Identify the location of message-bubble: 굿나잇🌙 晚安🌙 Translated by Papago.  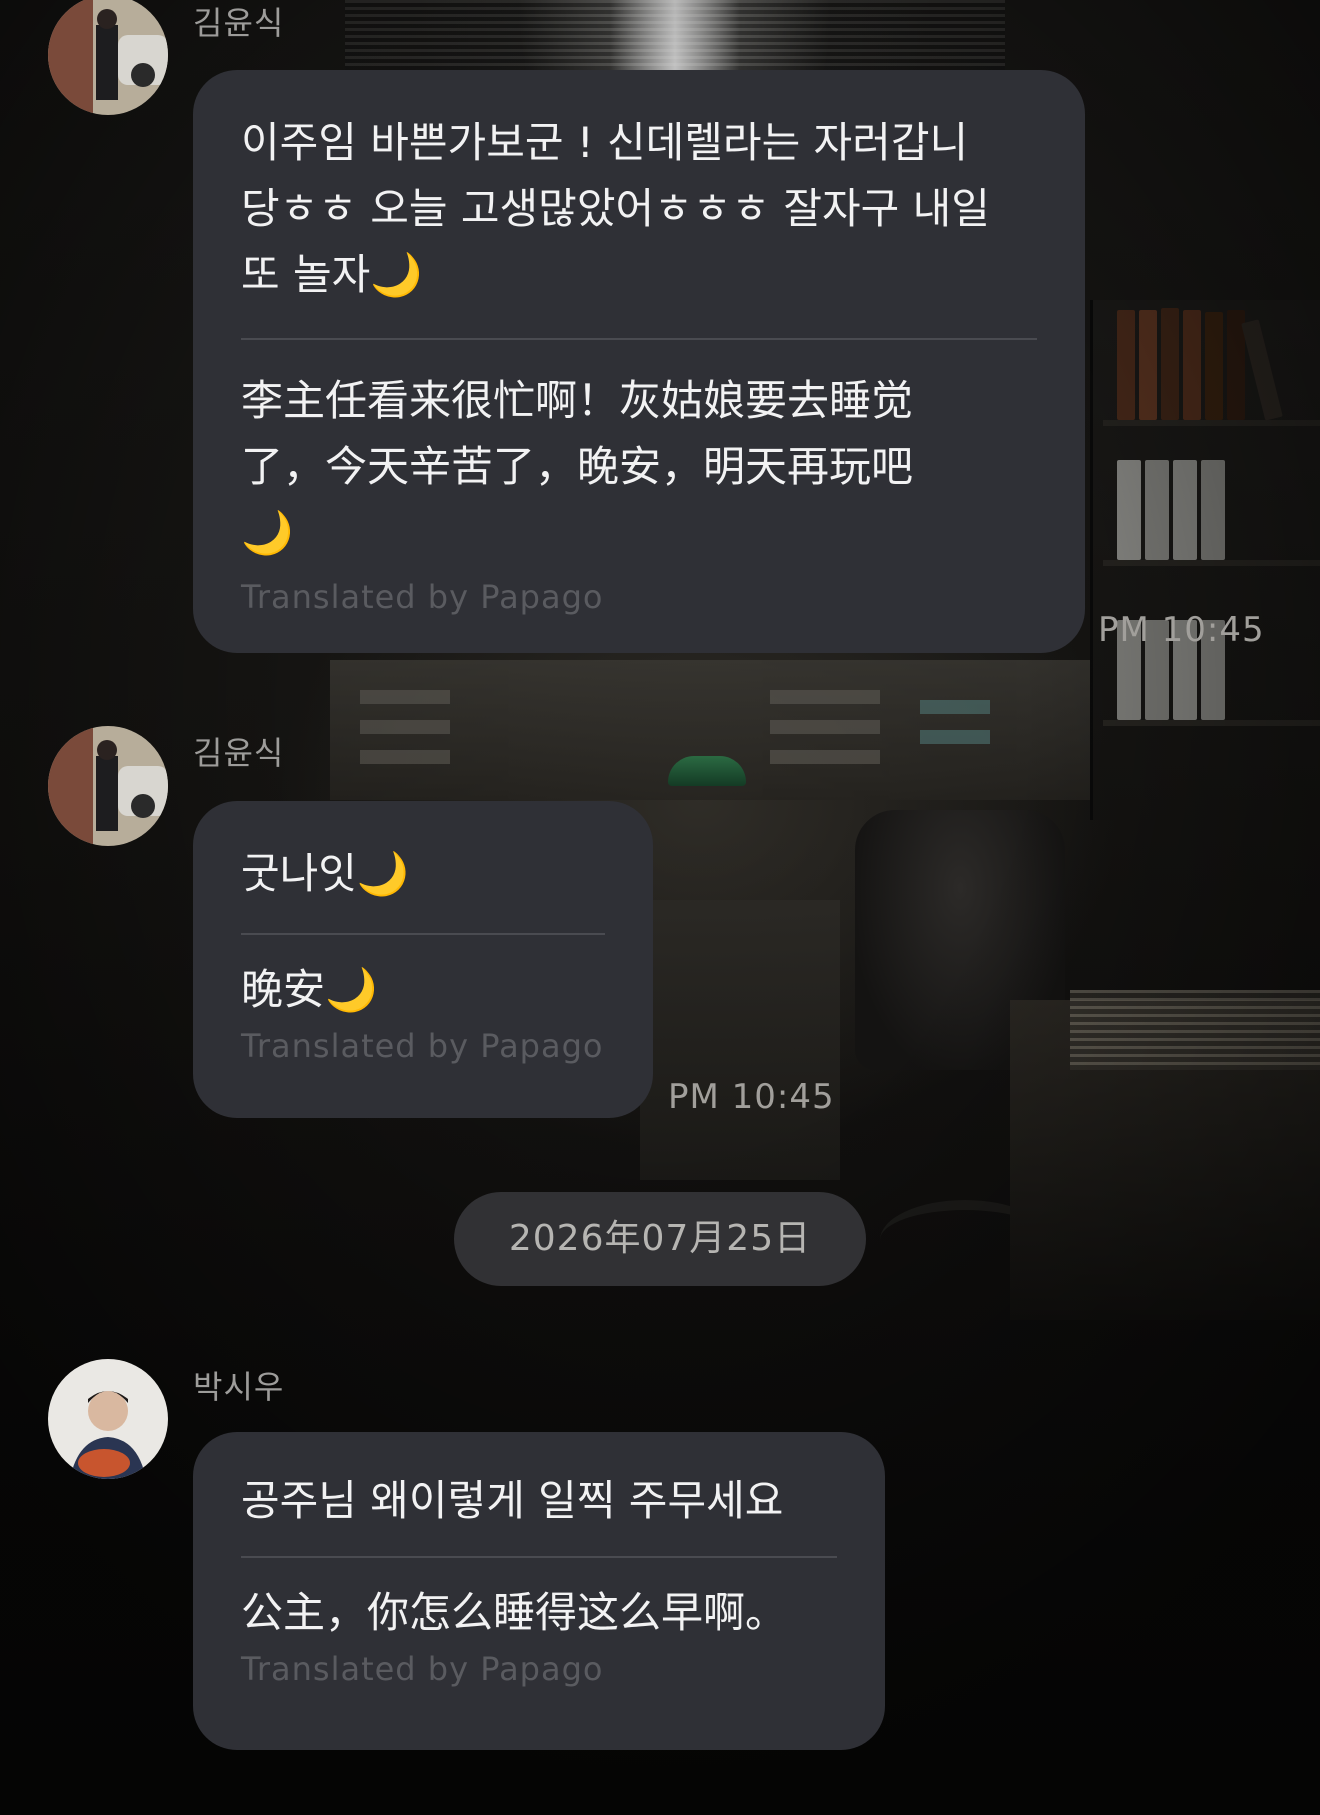
(423, 959).